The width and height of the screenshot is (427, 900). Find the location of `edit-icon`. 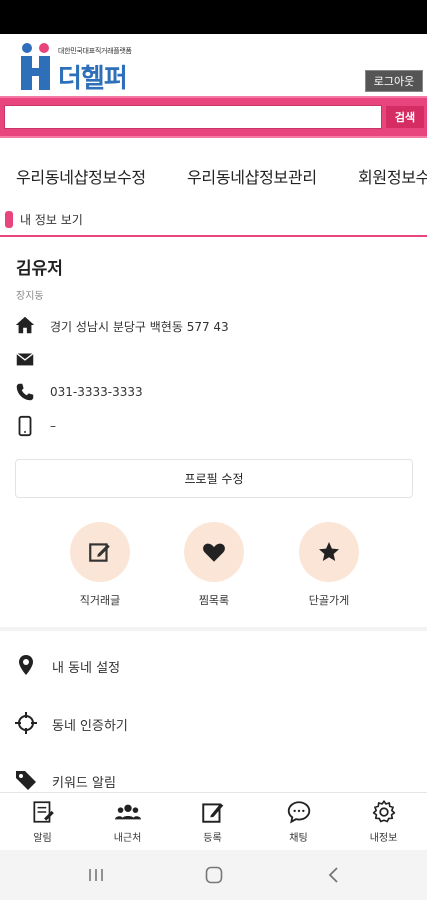

edit-icon is located at coordinates (213, 813).